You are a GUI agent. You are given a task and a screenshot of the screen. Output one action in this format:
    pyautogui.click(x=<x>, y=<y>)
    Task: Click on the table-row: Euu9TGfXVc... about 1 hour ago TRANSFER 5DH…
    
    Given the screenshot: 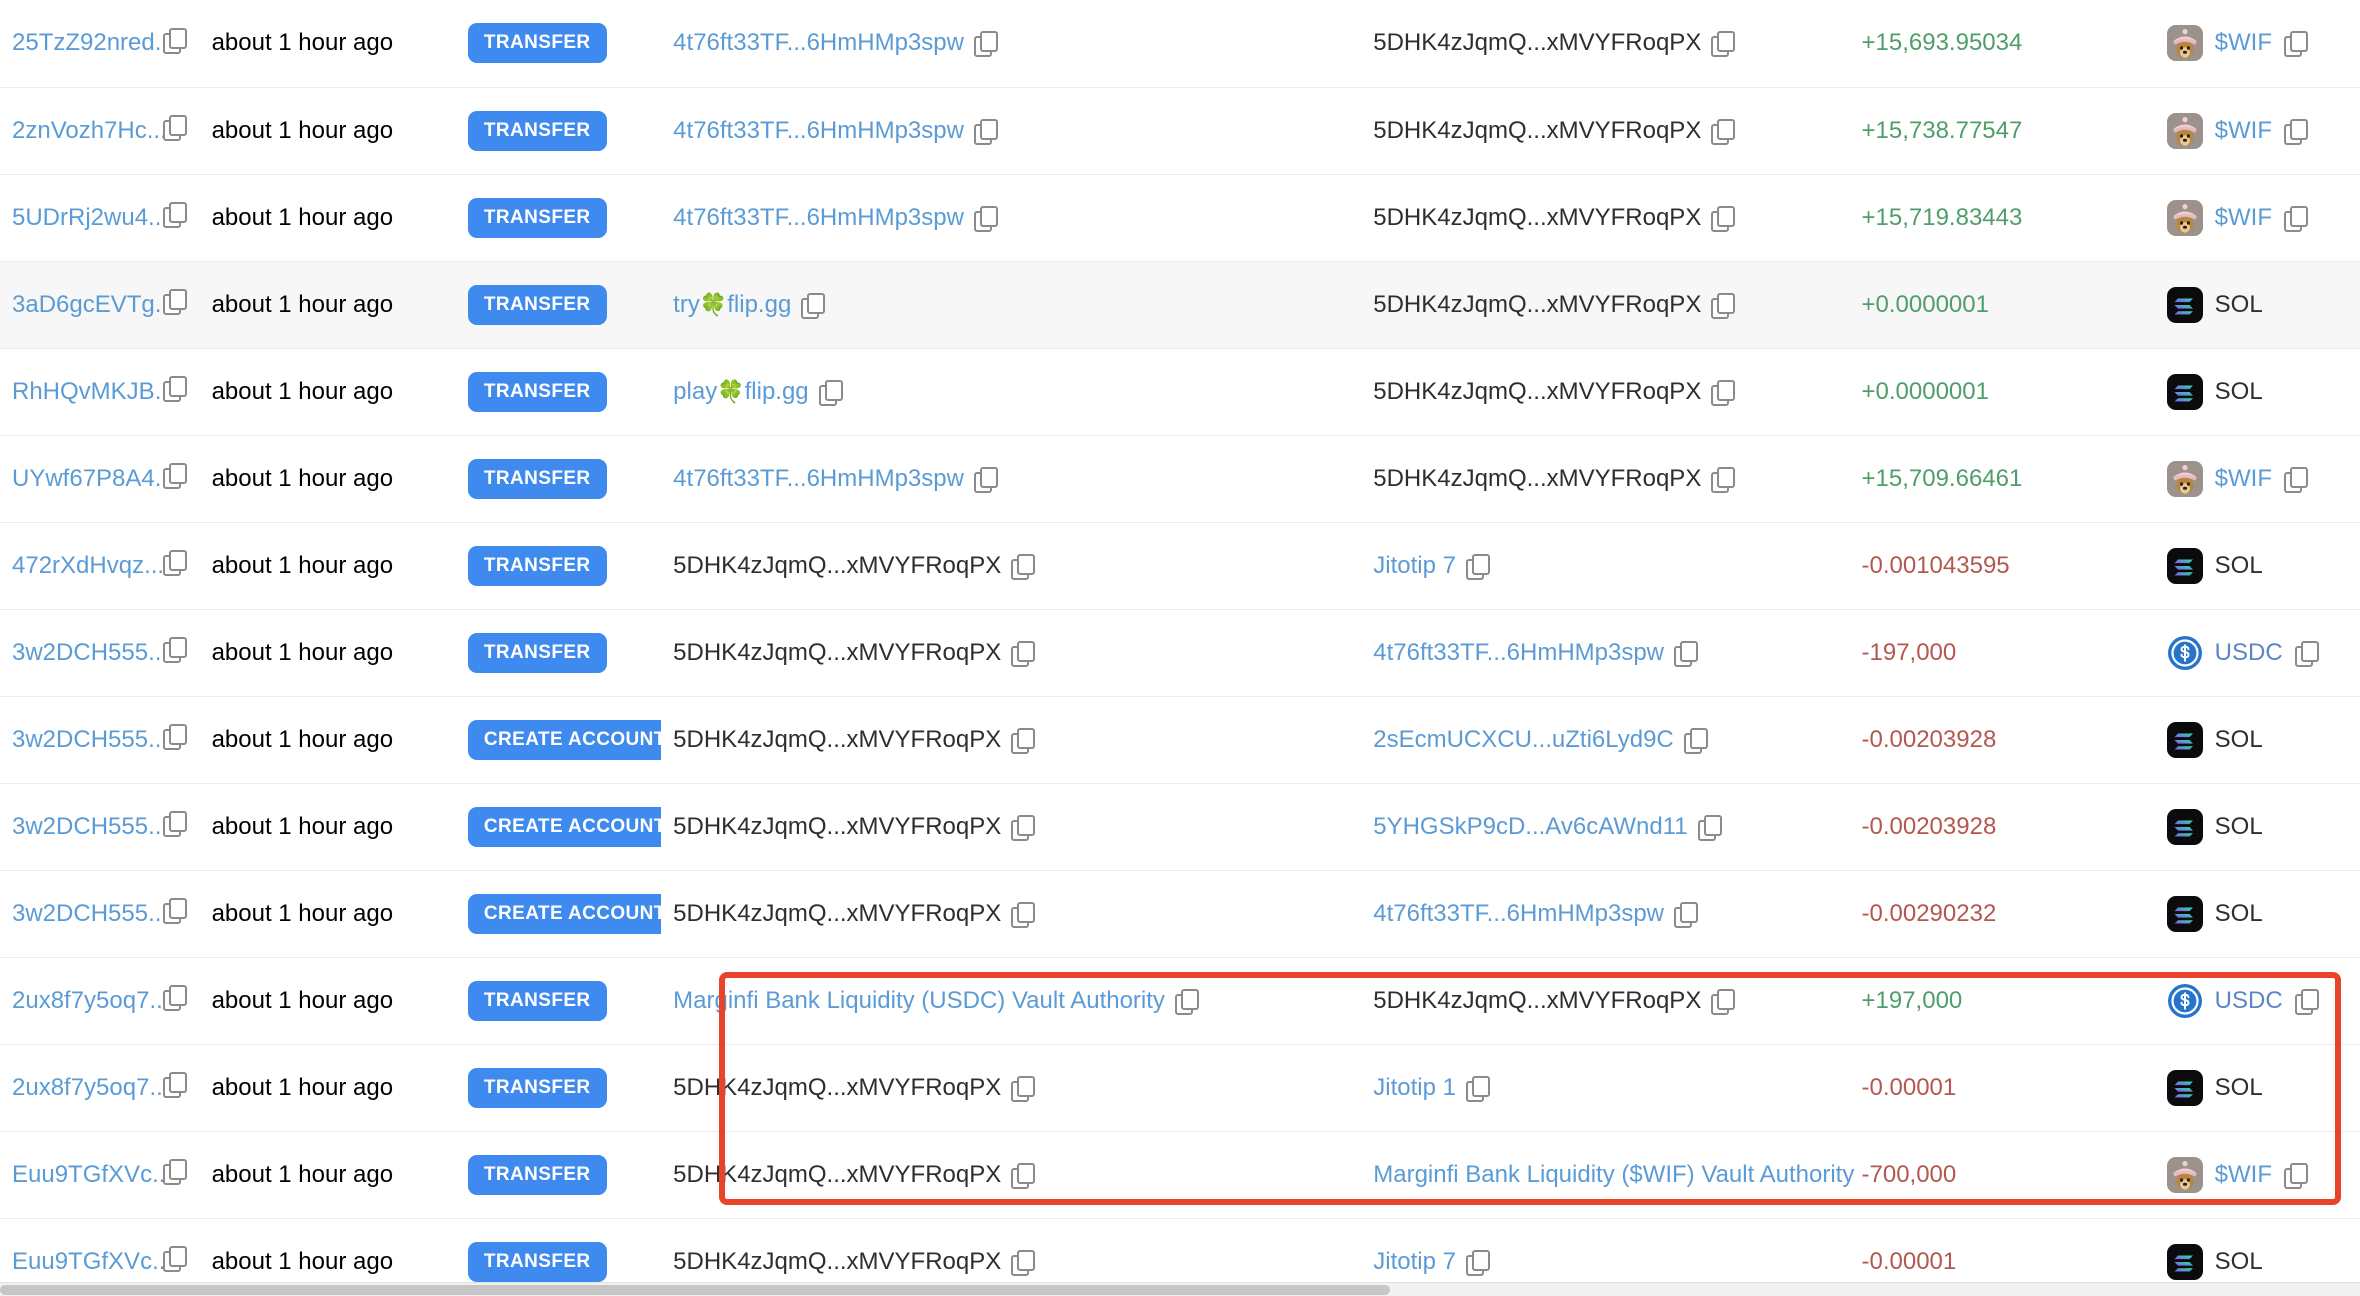 What is the action you would take?
    pyautogui.click(x=1180, y=1175)
    